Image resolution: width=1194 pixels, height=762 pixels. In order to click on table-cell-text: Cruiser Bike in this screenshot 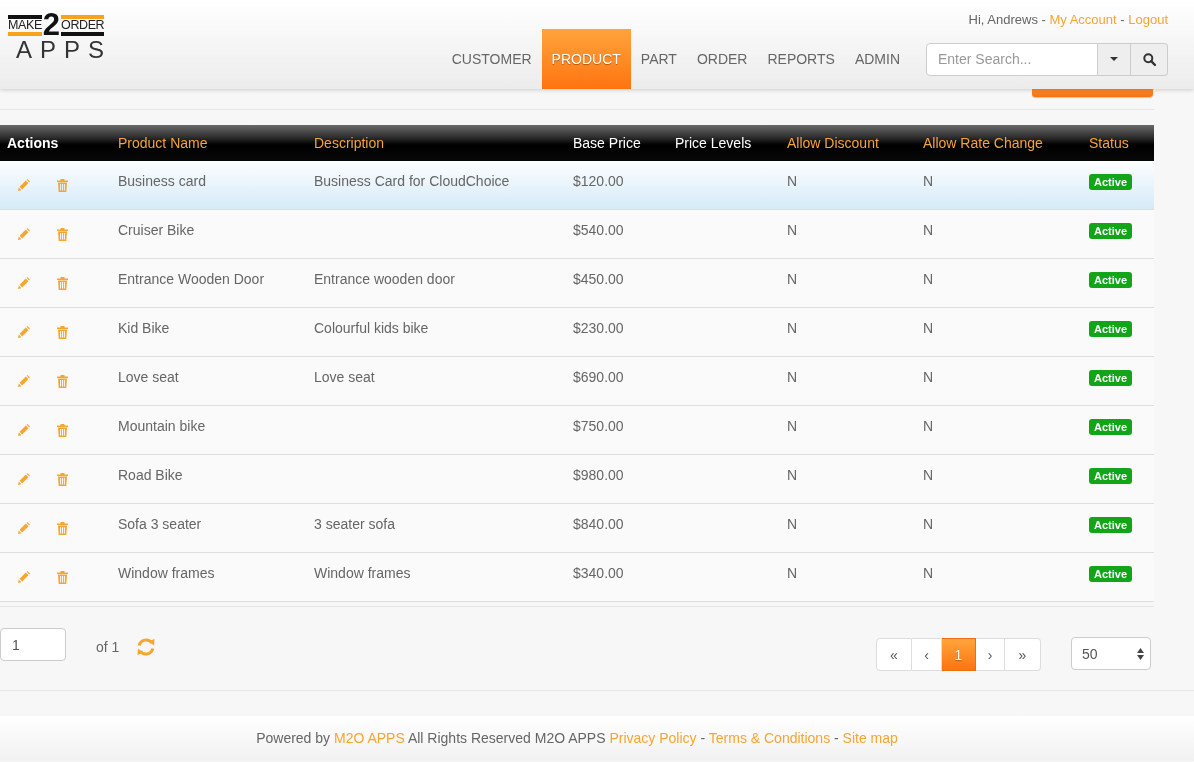, I will do `click(156, 229)`.